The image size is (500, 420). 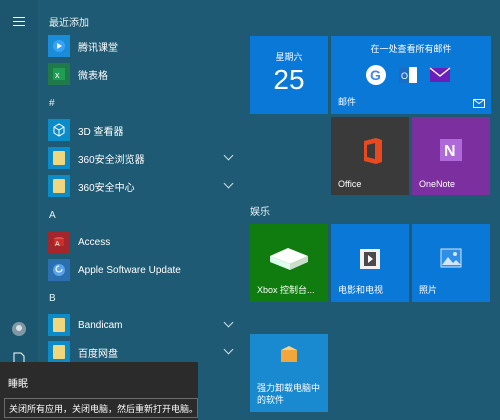 I want to click on uninstaller-label: 强力卸载电脑中的软件, so click(x=289, y=394).